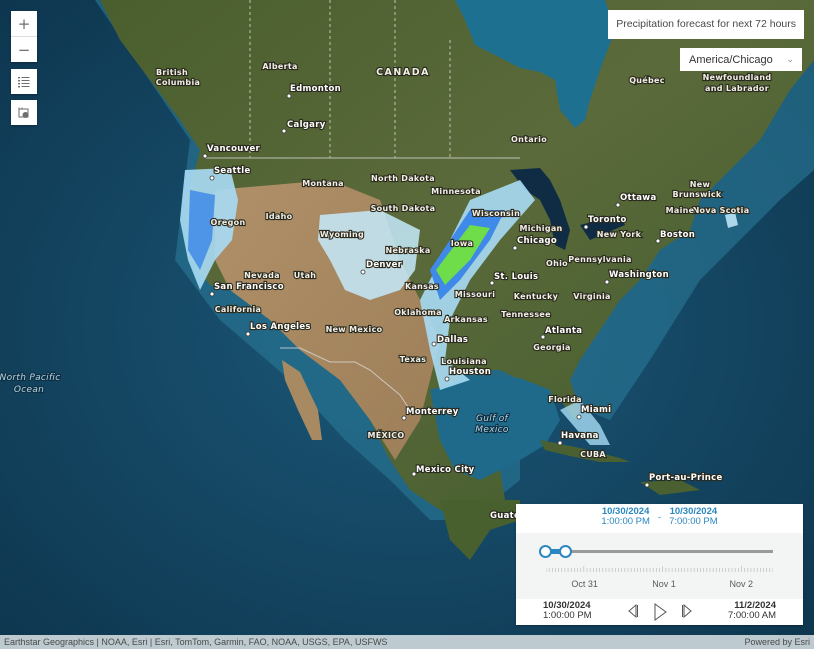 The image size is (814, 649). What do you see at coordinates (279, 216) in the screenshot?
I see `label-idaho: Idaho` at bounding box center [279, 216].